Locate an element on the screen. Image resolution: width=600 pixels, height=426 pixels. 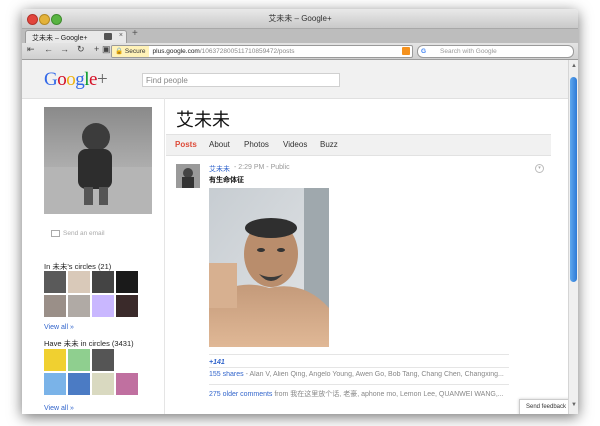
scroll-down-icon: ▼ is located at coordinates (574, 405).